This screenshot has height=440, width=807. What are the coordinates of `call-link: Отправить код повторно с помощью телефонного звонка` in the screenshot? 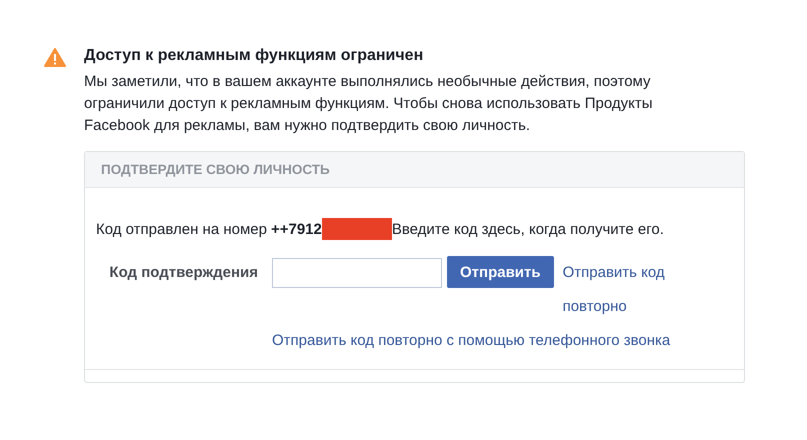 It's located at (471, 340).